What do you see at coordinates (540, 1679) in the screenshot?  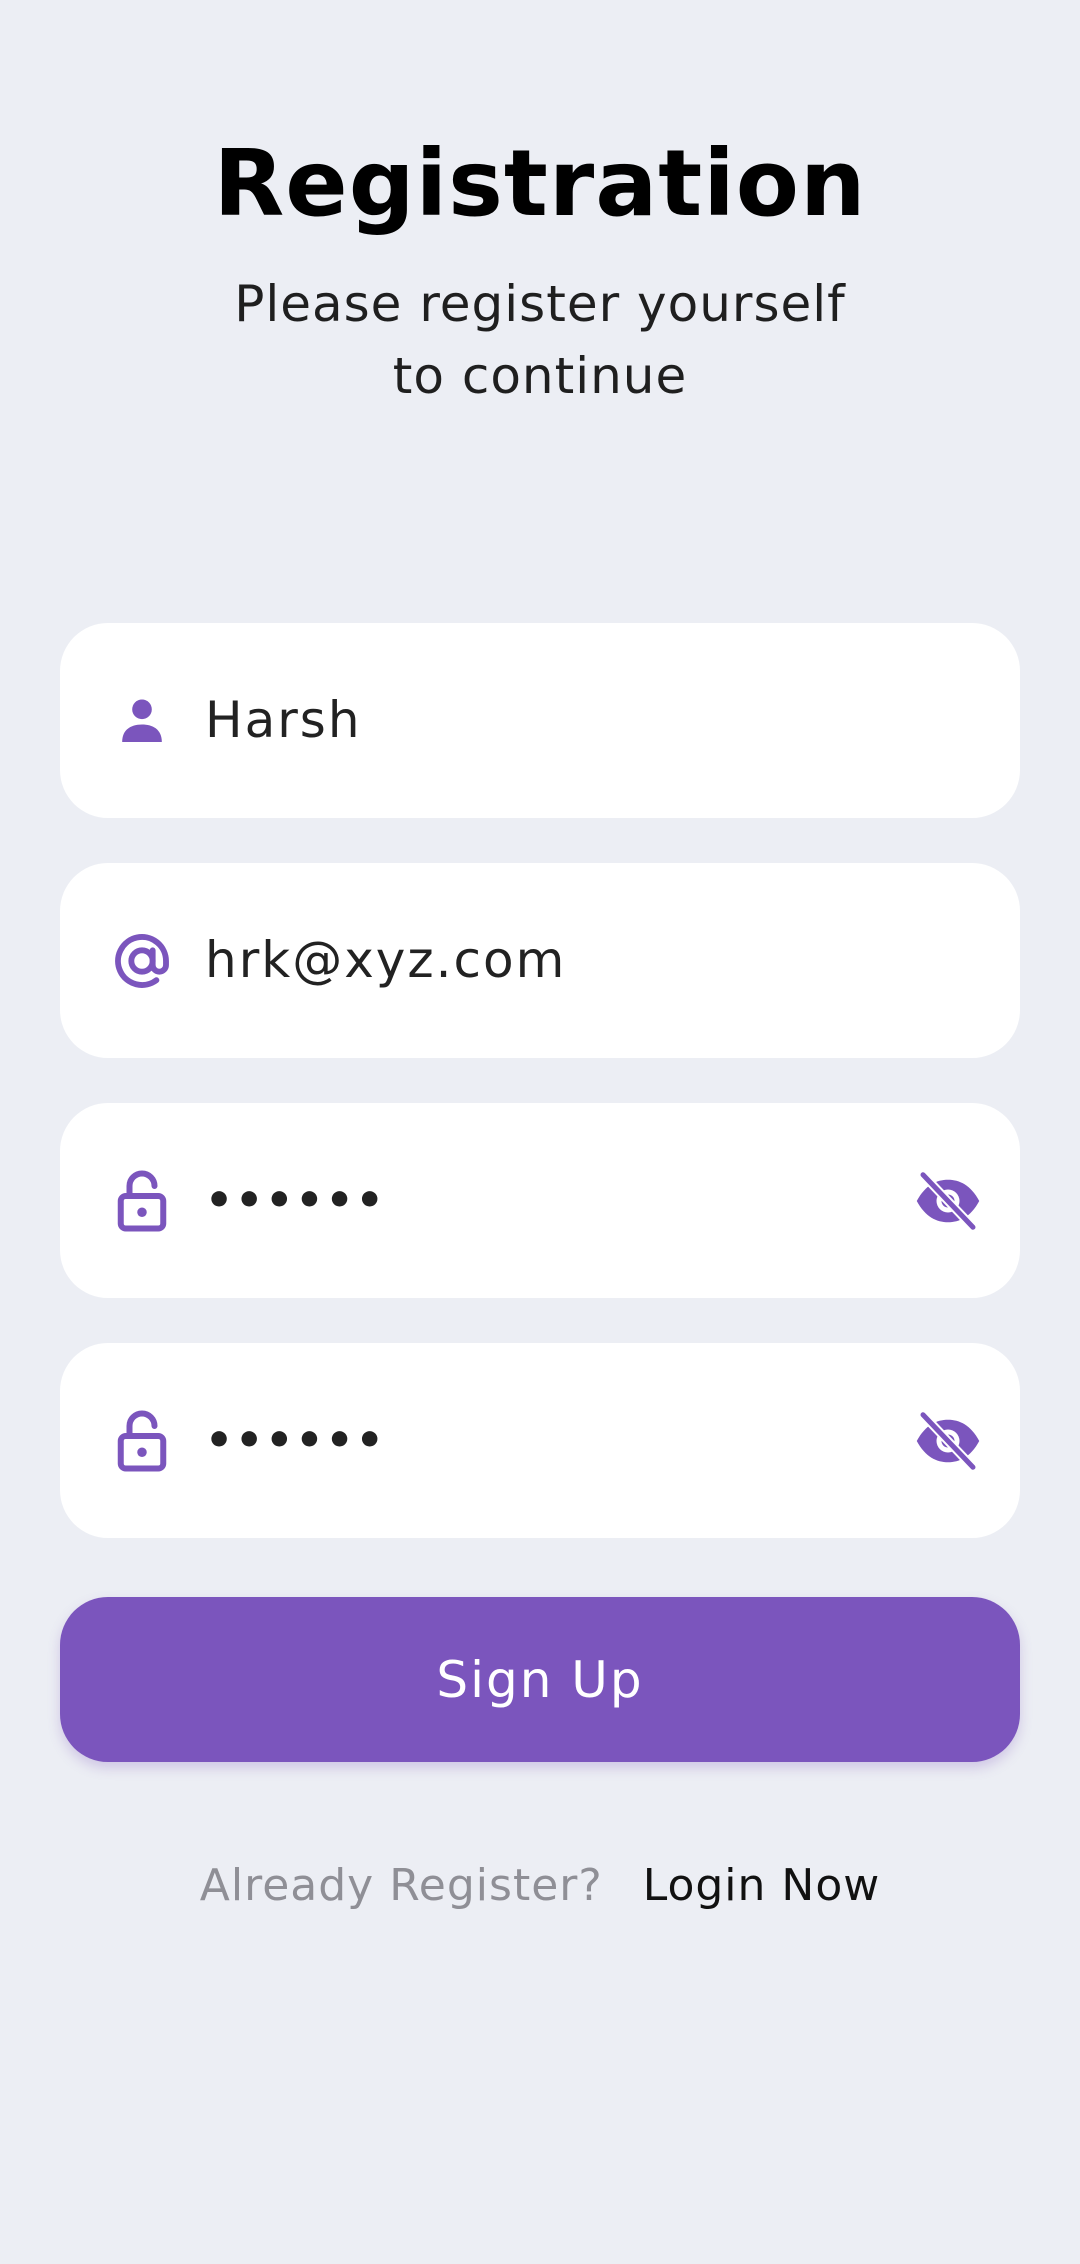 I see `sign-up-button: Sign Up` at bounding box center [540, 1679].